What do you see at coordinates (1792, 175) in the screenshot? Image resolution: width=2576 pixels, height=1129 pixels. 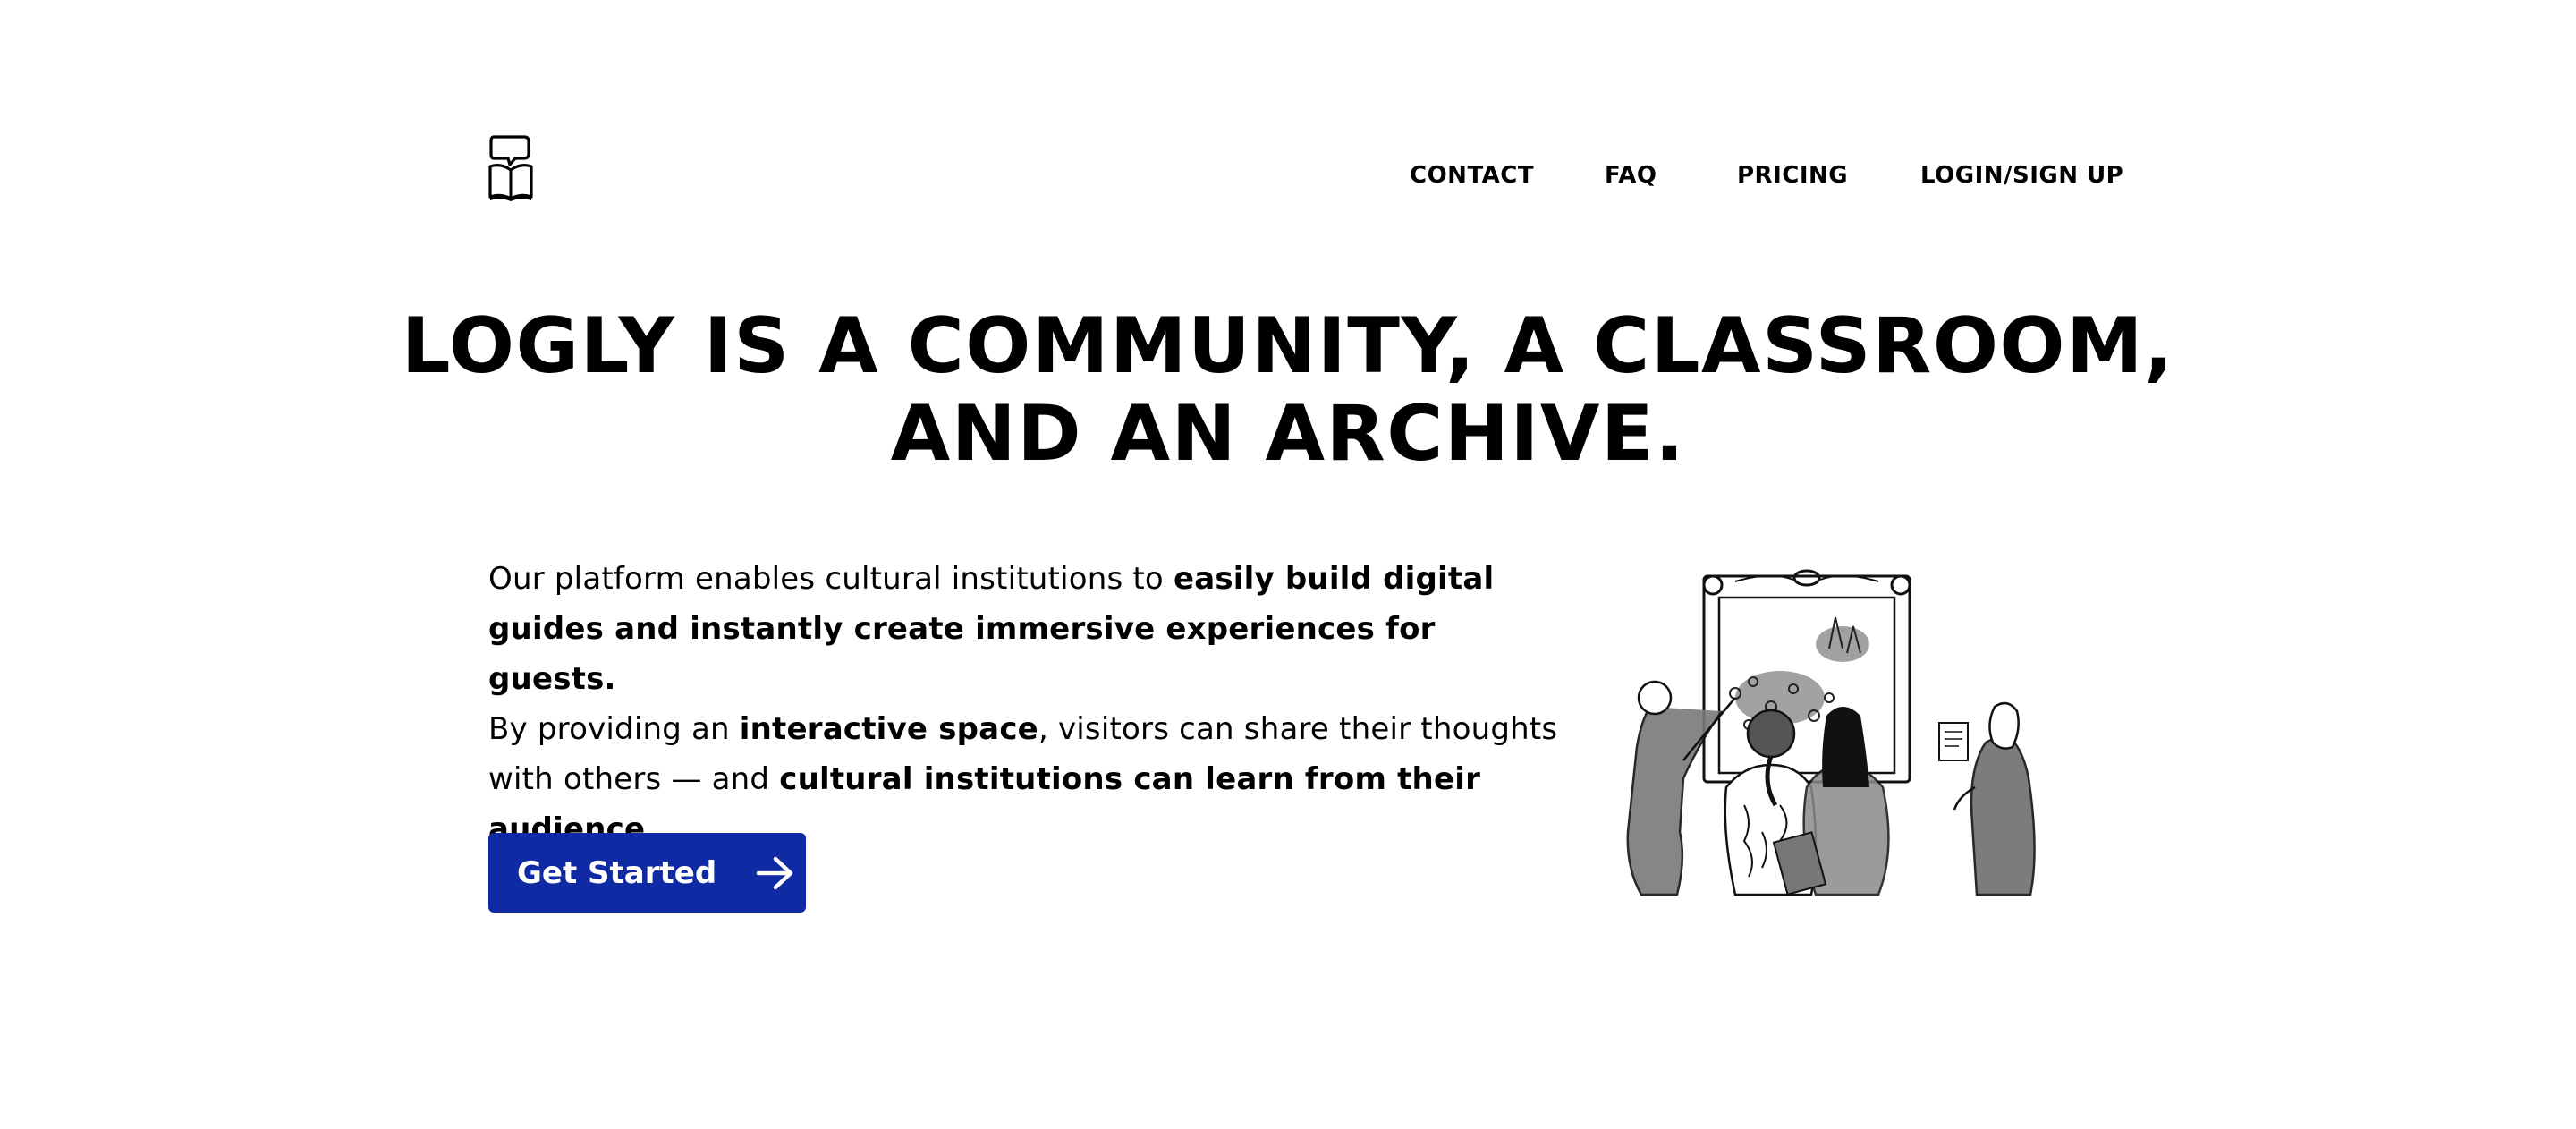 I see `nav-pricing-link: PRICING` at bounding box center [1792, 175].